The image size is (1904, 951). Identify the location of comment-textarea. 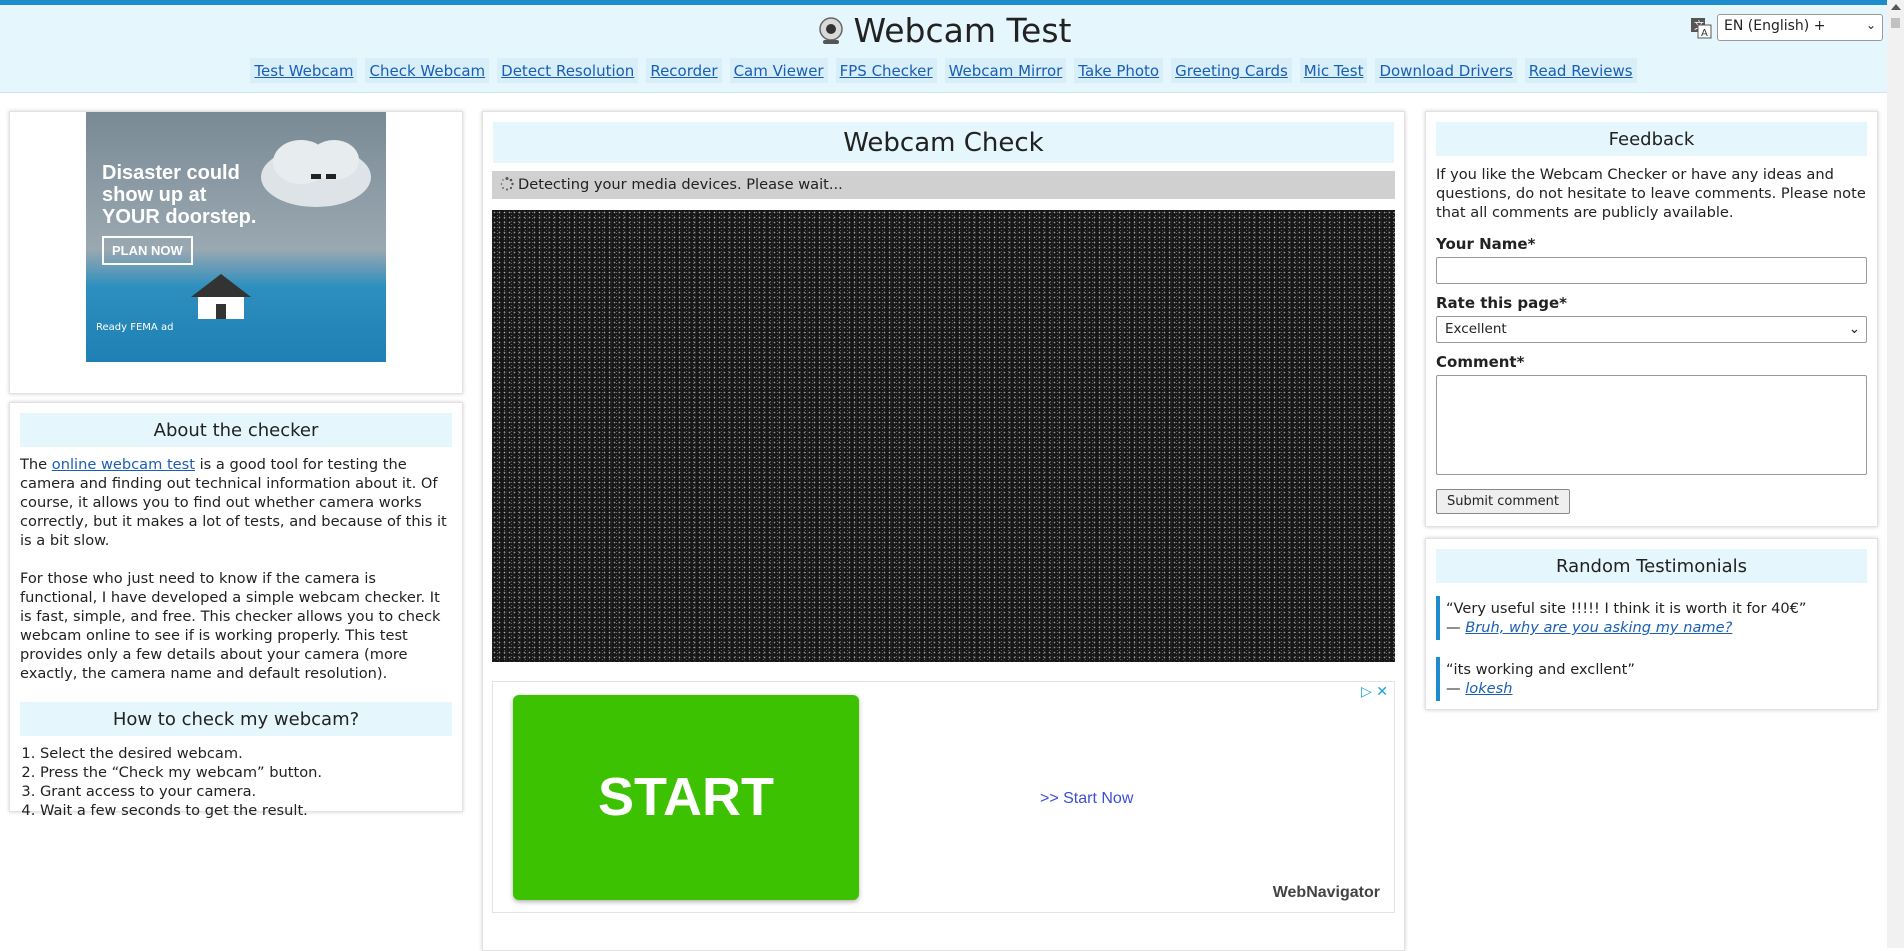
(1651, 425).